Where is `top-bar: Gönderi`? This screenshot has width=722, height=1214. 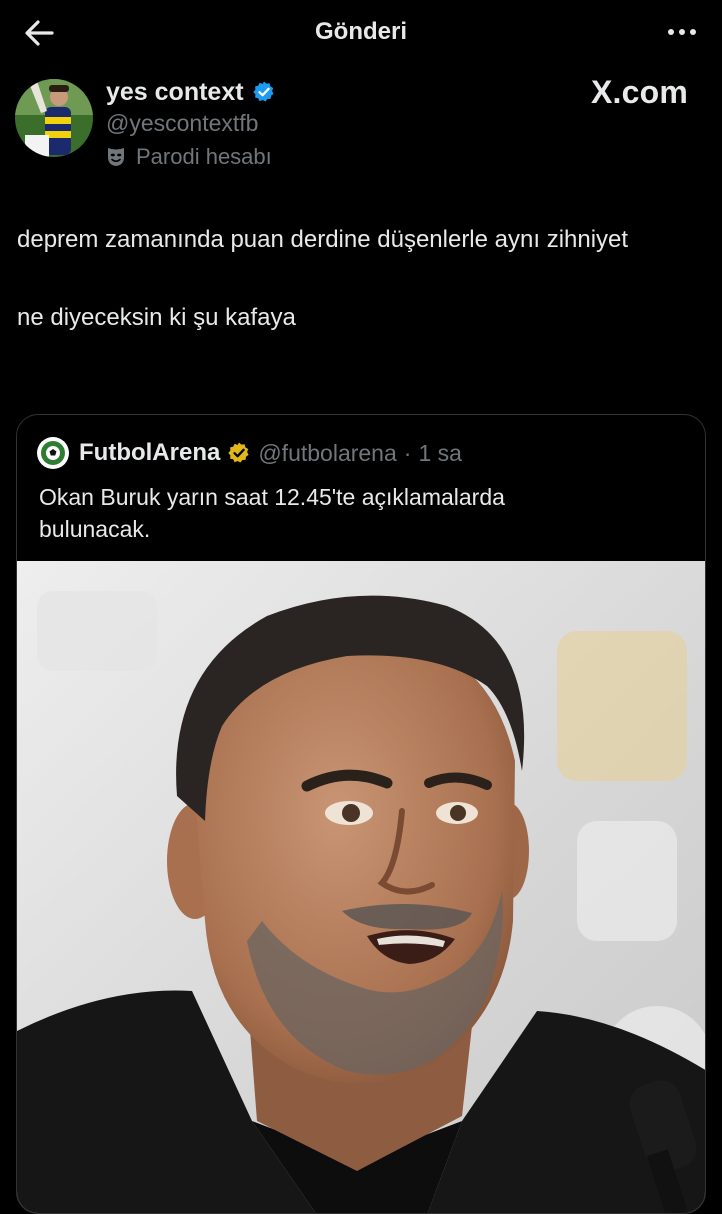 top-bar: Gönderi is located at coordinates (361, 32).